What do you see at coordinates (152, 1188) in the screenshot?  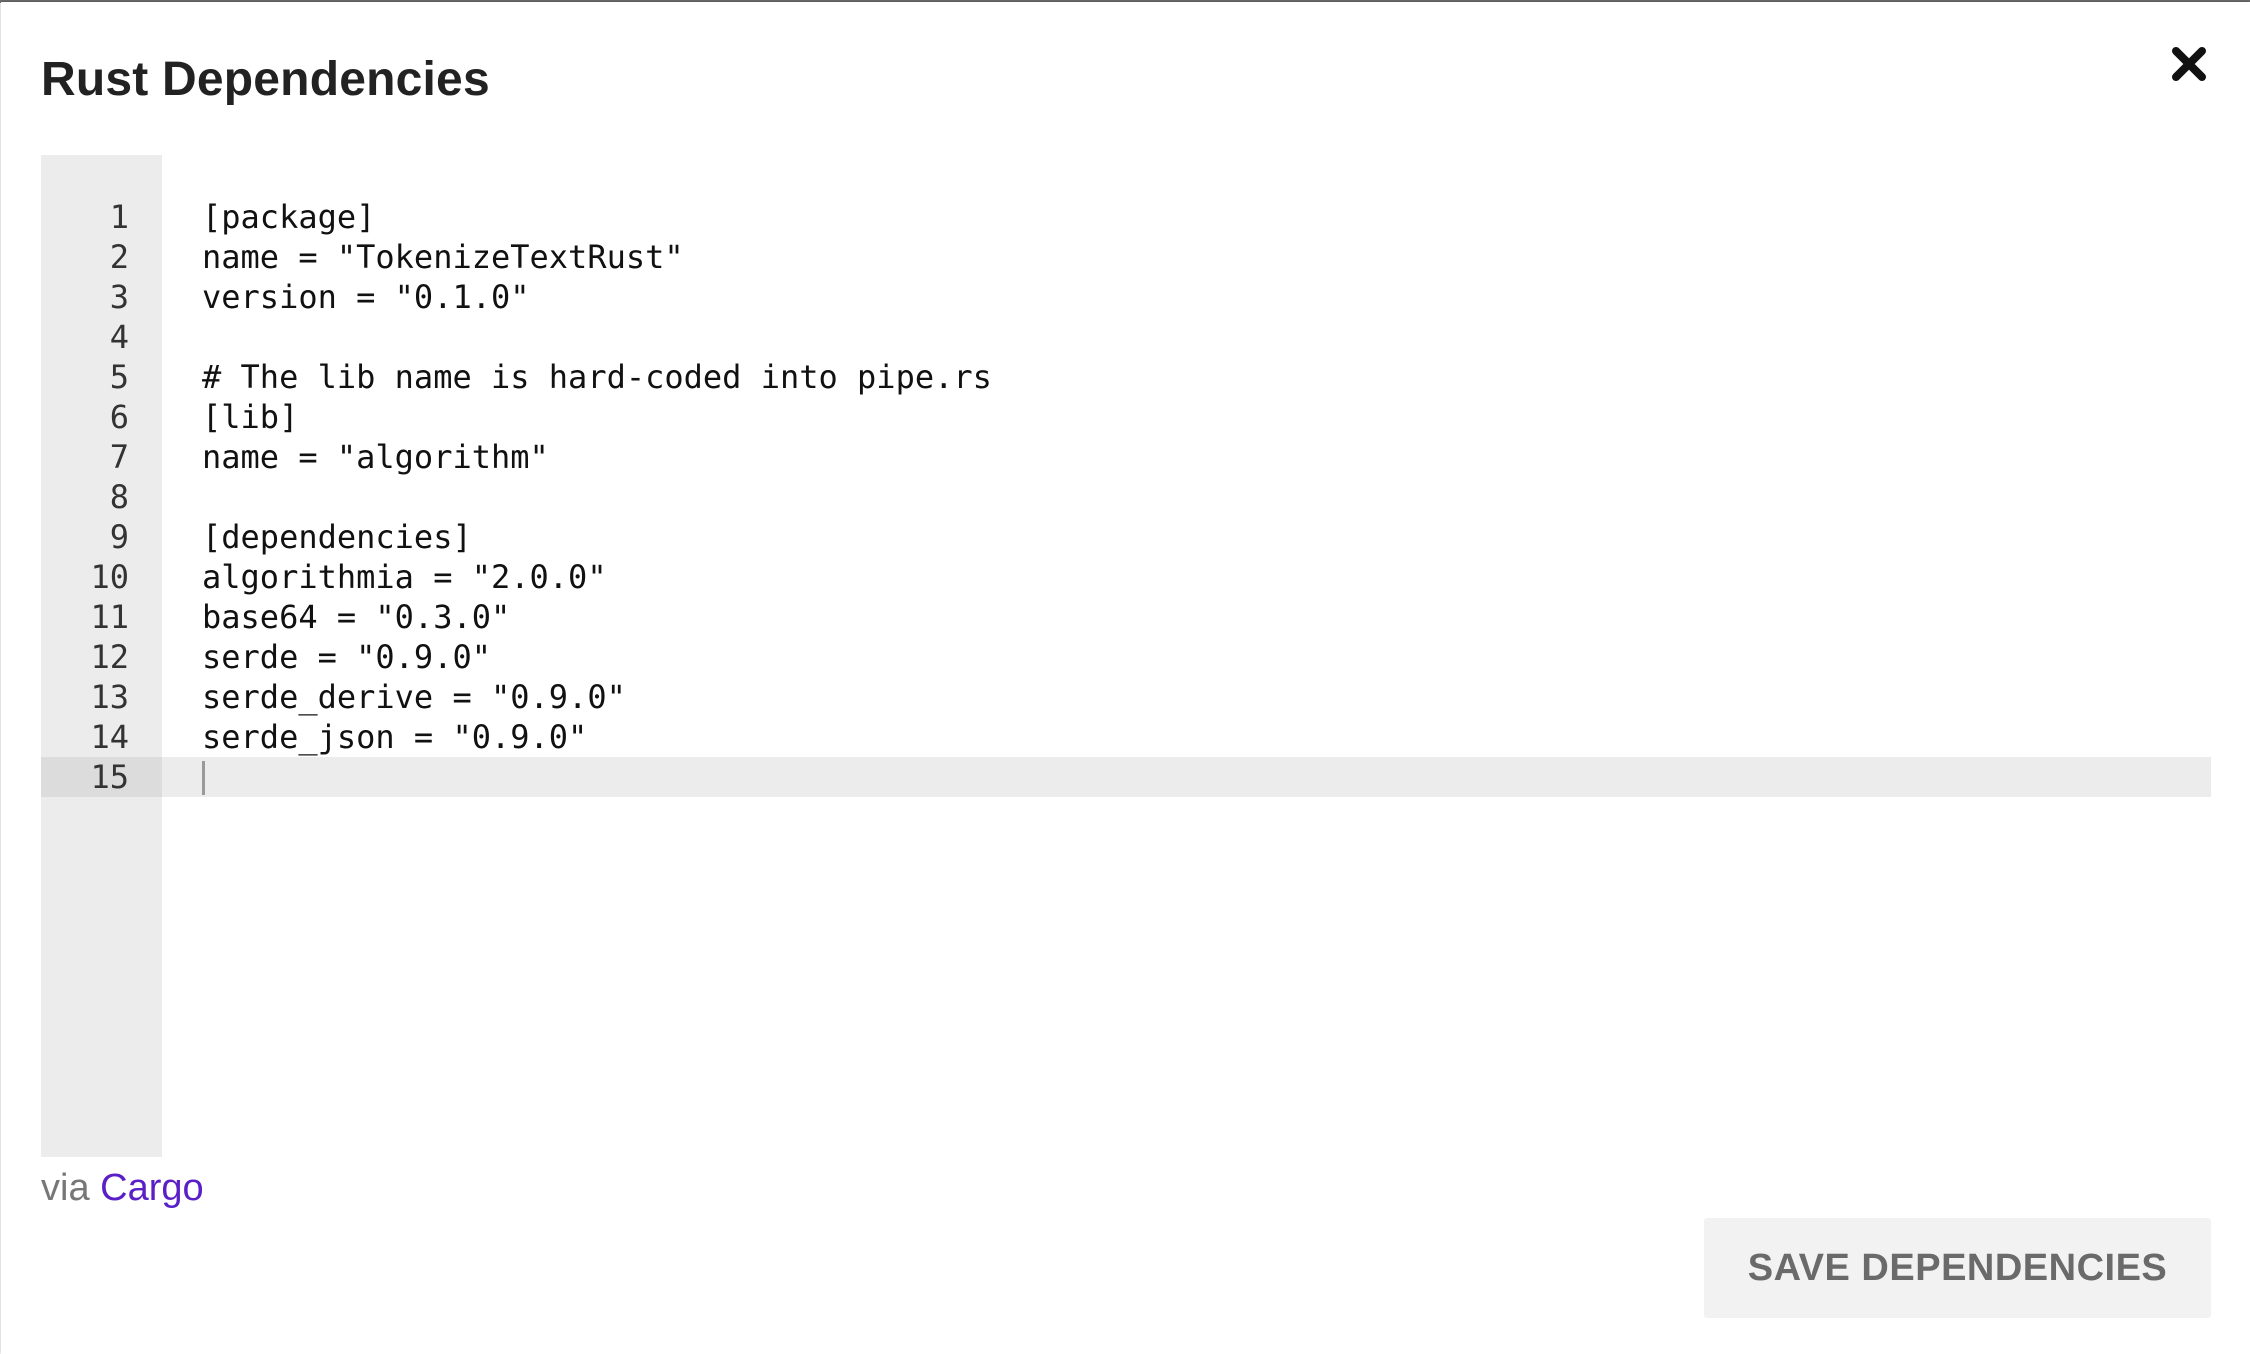 I see `cargo-link: Cargo` at bounding box center [152, 1188].